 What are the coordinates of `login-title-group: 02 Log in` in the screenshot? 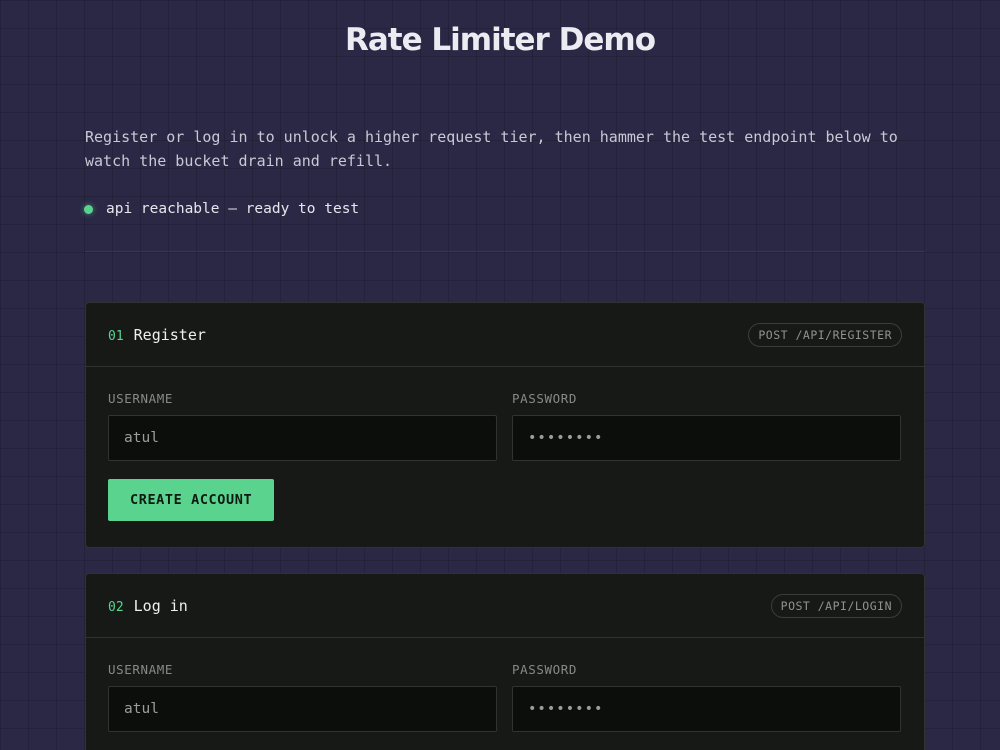 It's located at (148, 606).